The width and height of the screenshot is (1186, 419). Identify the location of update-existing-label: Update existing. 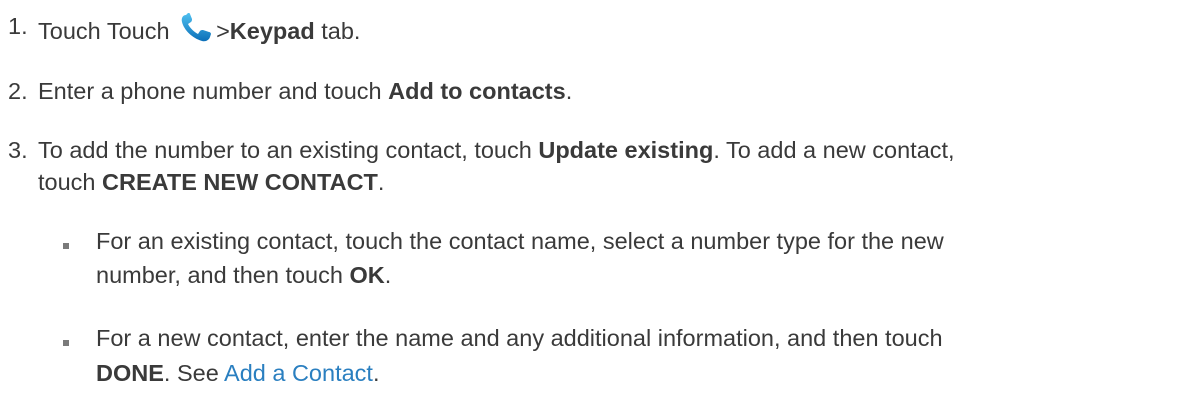
(626, 150).